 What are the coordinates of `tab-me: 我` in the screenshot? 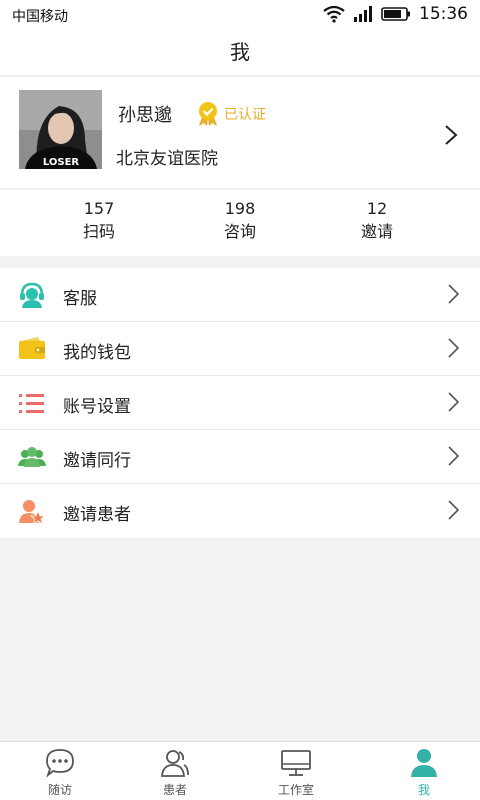 It's located at (422, 771).